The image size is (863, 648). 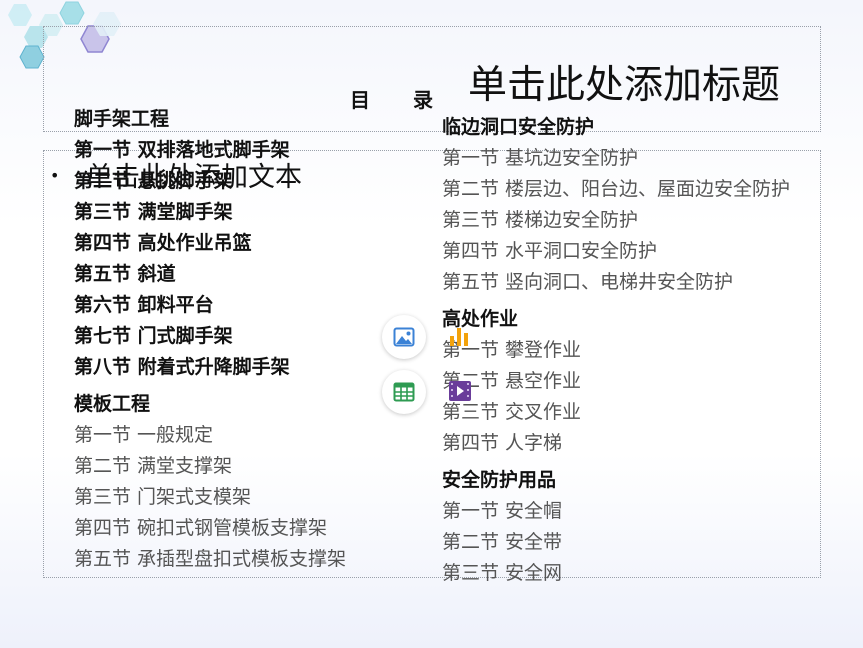 I want to click on toc-item: 第二节 满堂支撑架, so click(x=153, y=466).